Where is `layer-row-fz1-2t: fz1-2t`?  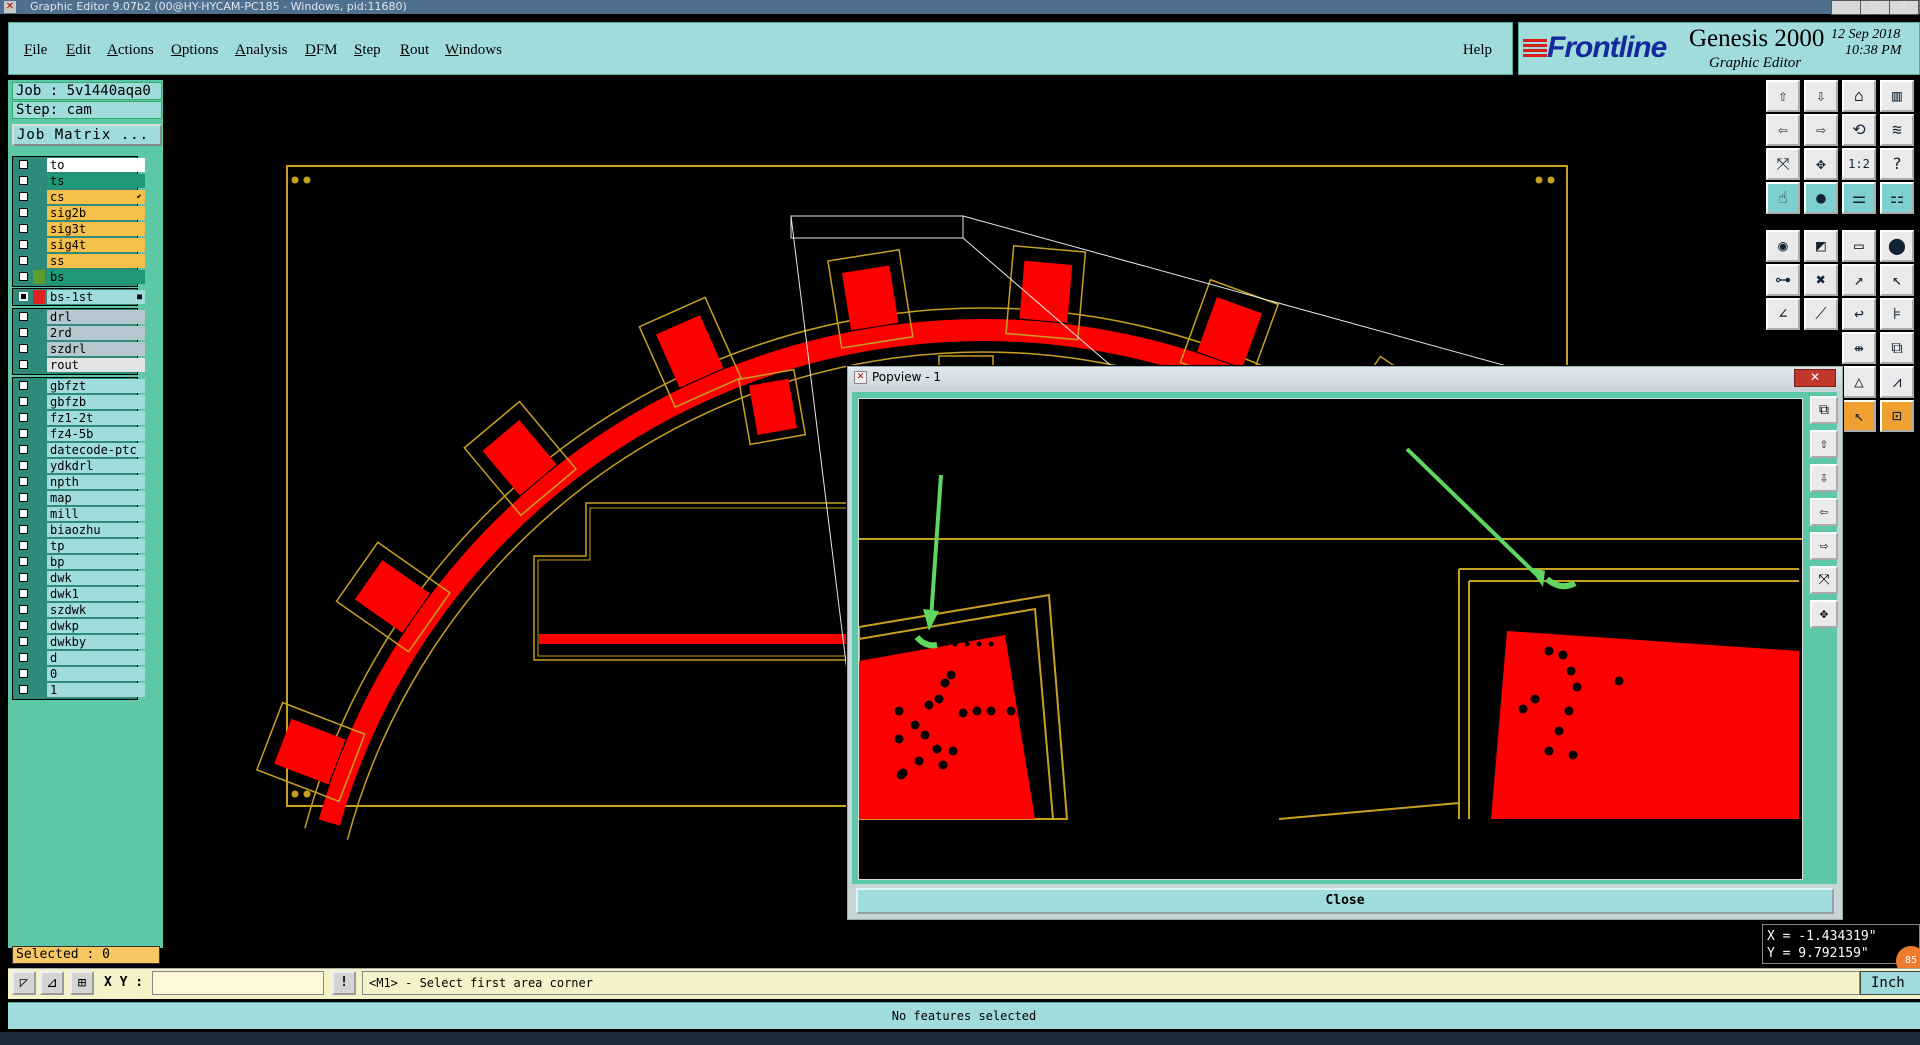 layer-row-fz1-2t: fz1-2t is located at coordinates (79, 418).